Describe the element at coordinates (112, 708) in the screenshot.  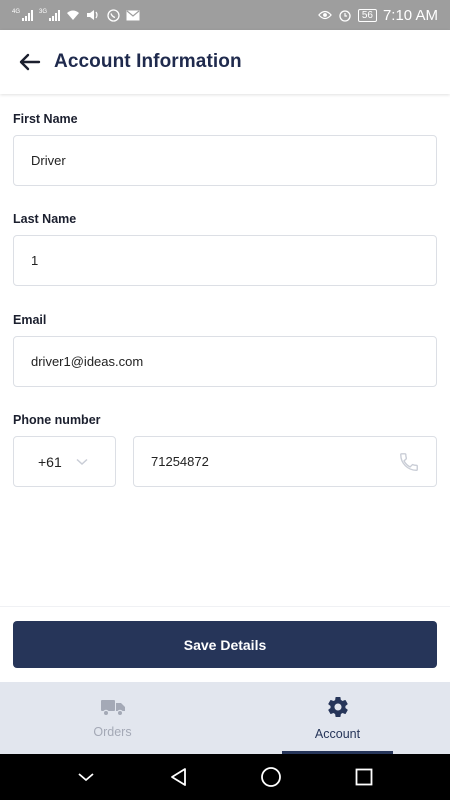
I see `truck-icon` at that location.